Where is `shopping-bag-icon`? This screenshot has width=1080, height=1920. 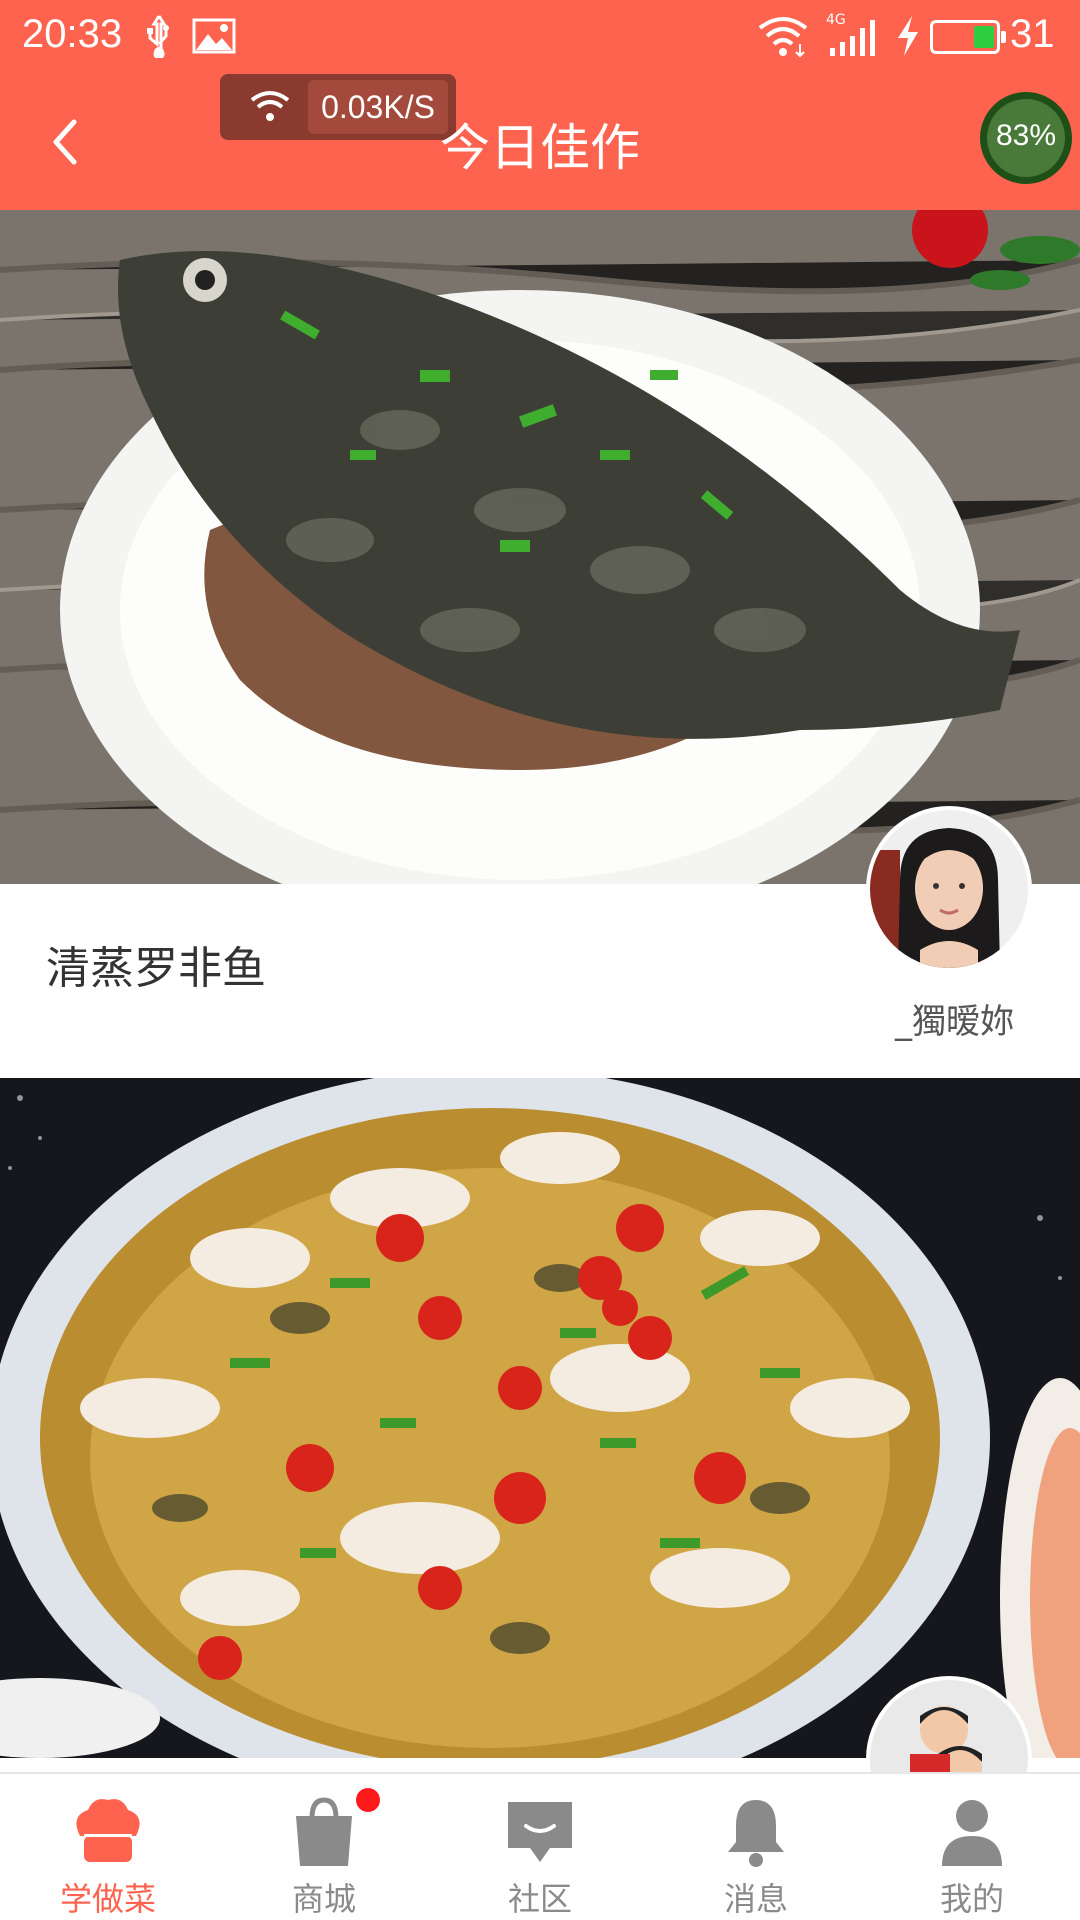
shopping-bag-icon is located at coordinates (324, 1831).